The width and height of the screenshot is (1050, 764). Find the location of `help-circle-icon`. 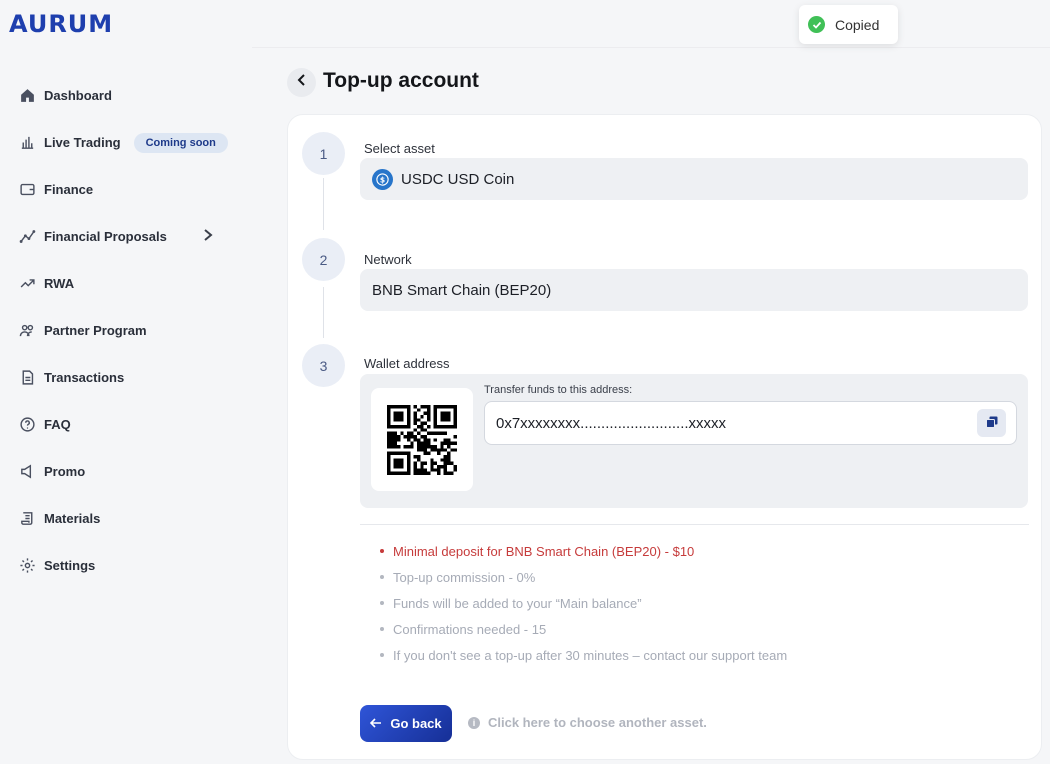

help-circle-icon is located at coordinates (27, 425).